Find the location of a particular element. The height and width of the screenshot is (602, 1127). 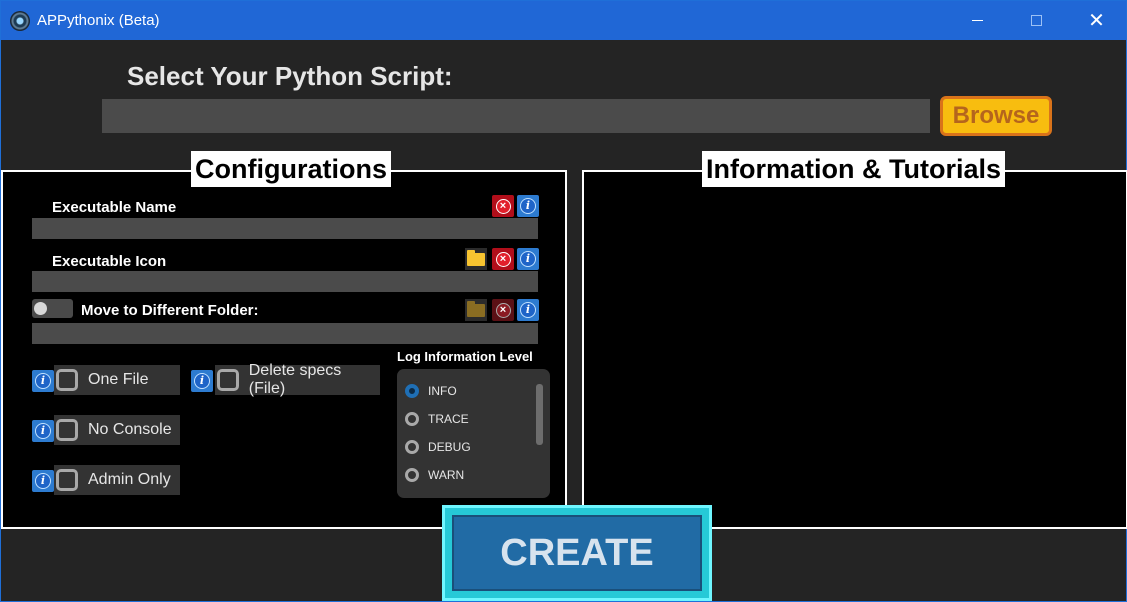

clear-name-button: × is located at coordinates (503, 206).